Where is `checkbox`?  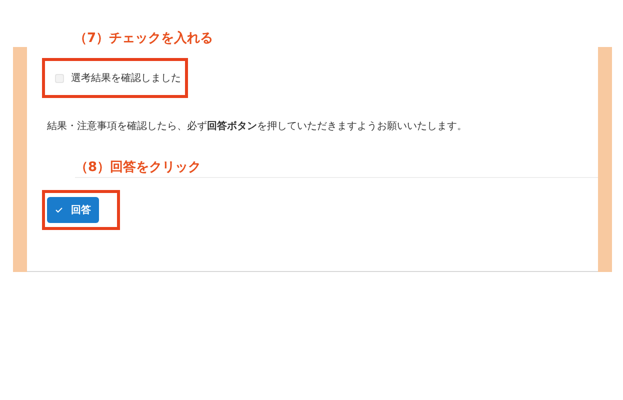 checkbox is located at coordinates (59, 78).